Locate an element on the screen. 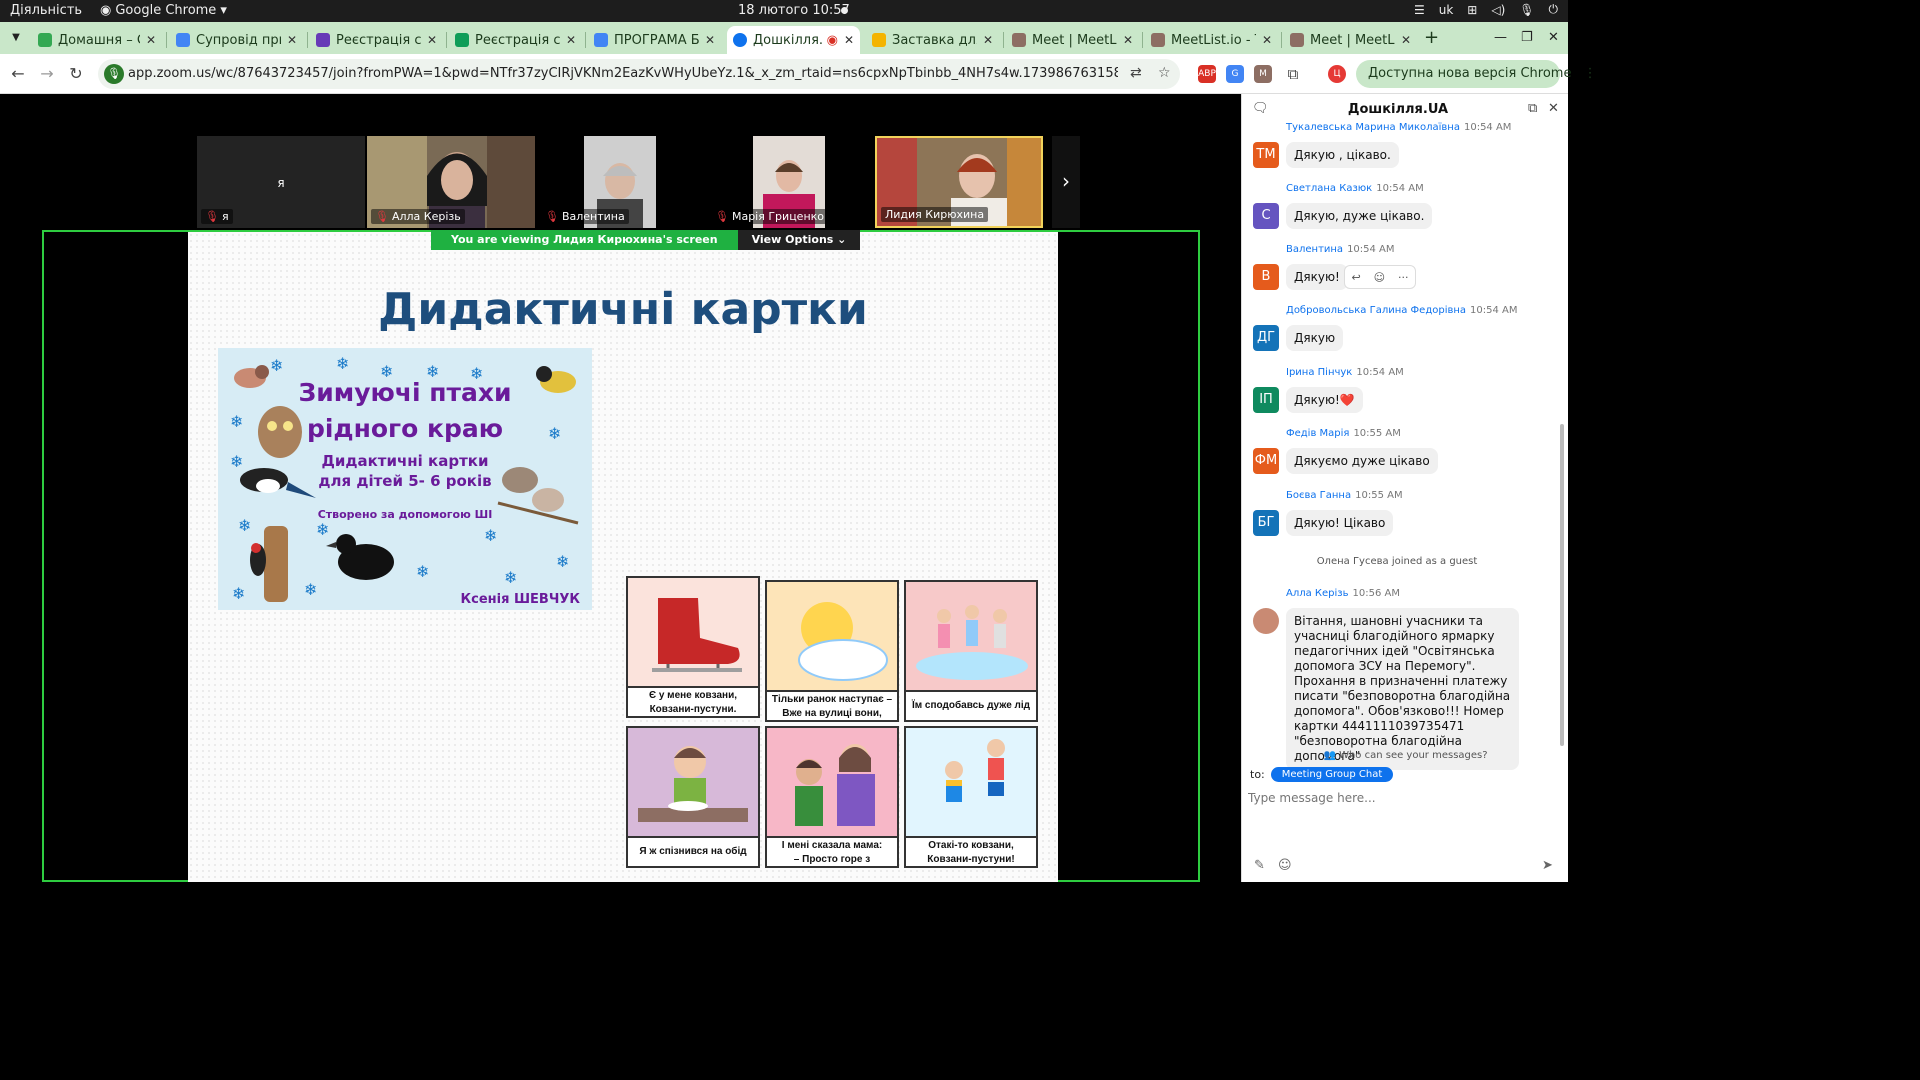 The width and height of the screenshot is (1920, 1080). minimize-icon: — is located at coordinates (1500, 37).